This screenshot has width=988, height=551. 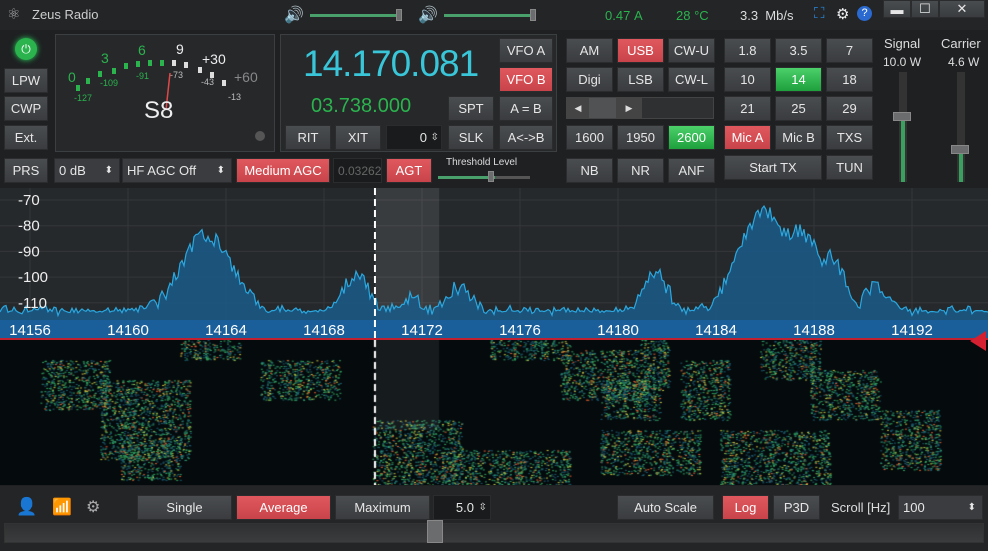 I want to click on band-7: 7, so click(x=849, y=50).